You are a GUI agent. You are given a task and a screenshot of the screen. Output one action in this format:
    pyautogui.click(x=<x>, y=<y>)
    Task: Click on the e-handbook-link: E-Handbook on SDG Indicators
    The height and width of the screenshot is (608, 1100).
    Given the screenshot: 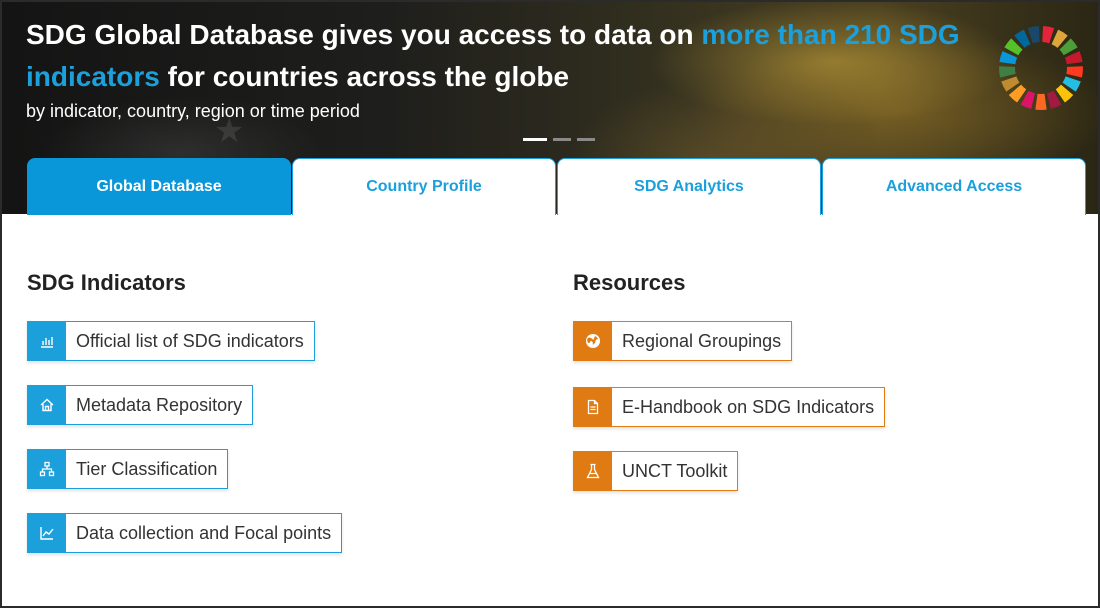 What is the action you would take?
    pyautogui.click(x=729, y=407)
    